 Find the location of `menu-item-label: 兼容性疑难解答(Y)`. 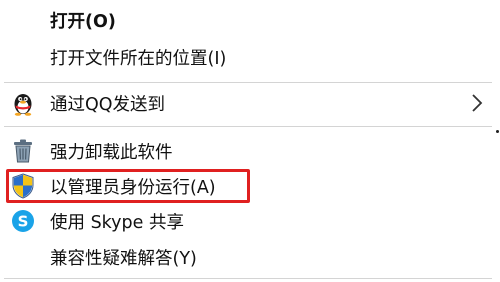

menu-item-label: 兼容性疑难解答(Y) is located at coordinates (123, 258).